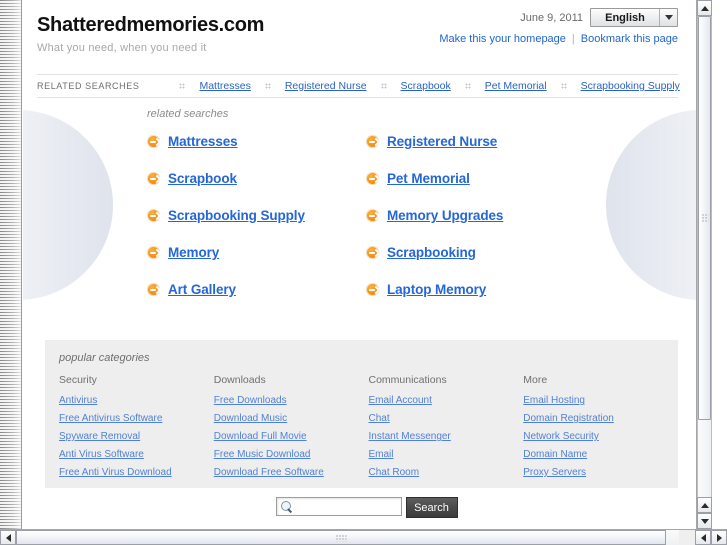 The height and width of the screenshot is (545, 727). What do you see at coordinates (287, 507) in the screenshot?
I see `search-icon` at bounding box center [287, 507].